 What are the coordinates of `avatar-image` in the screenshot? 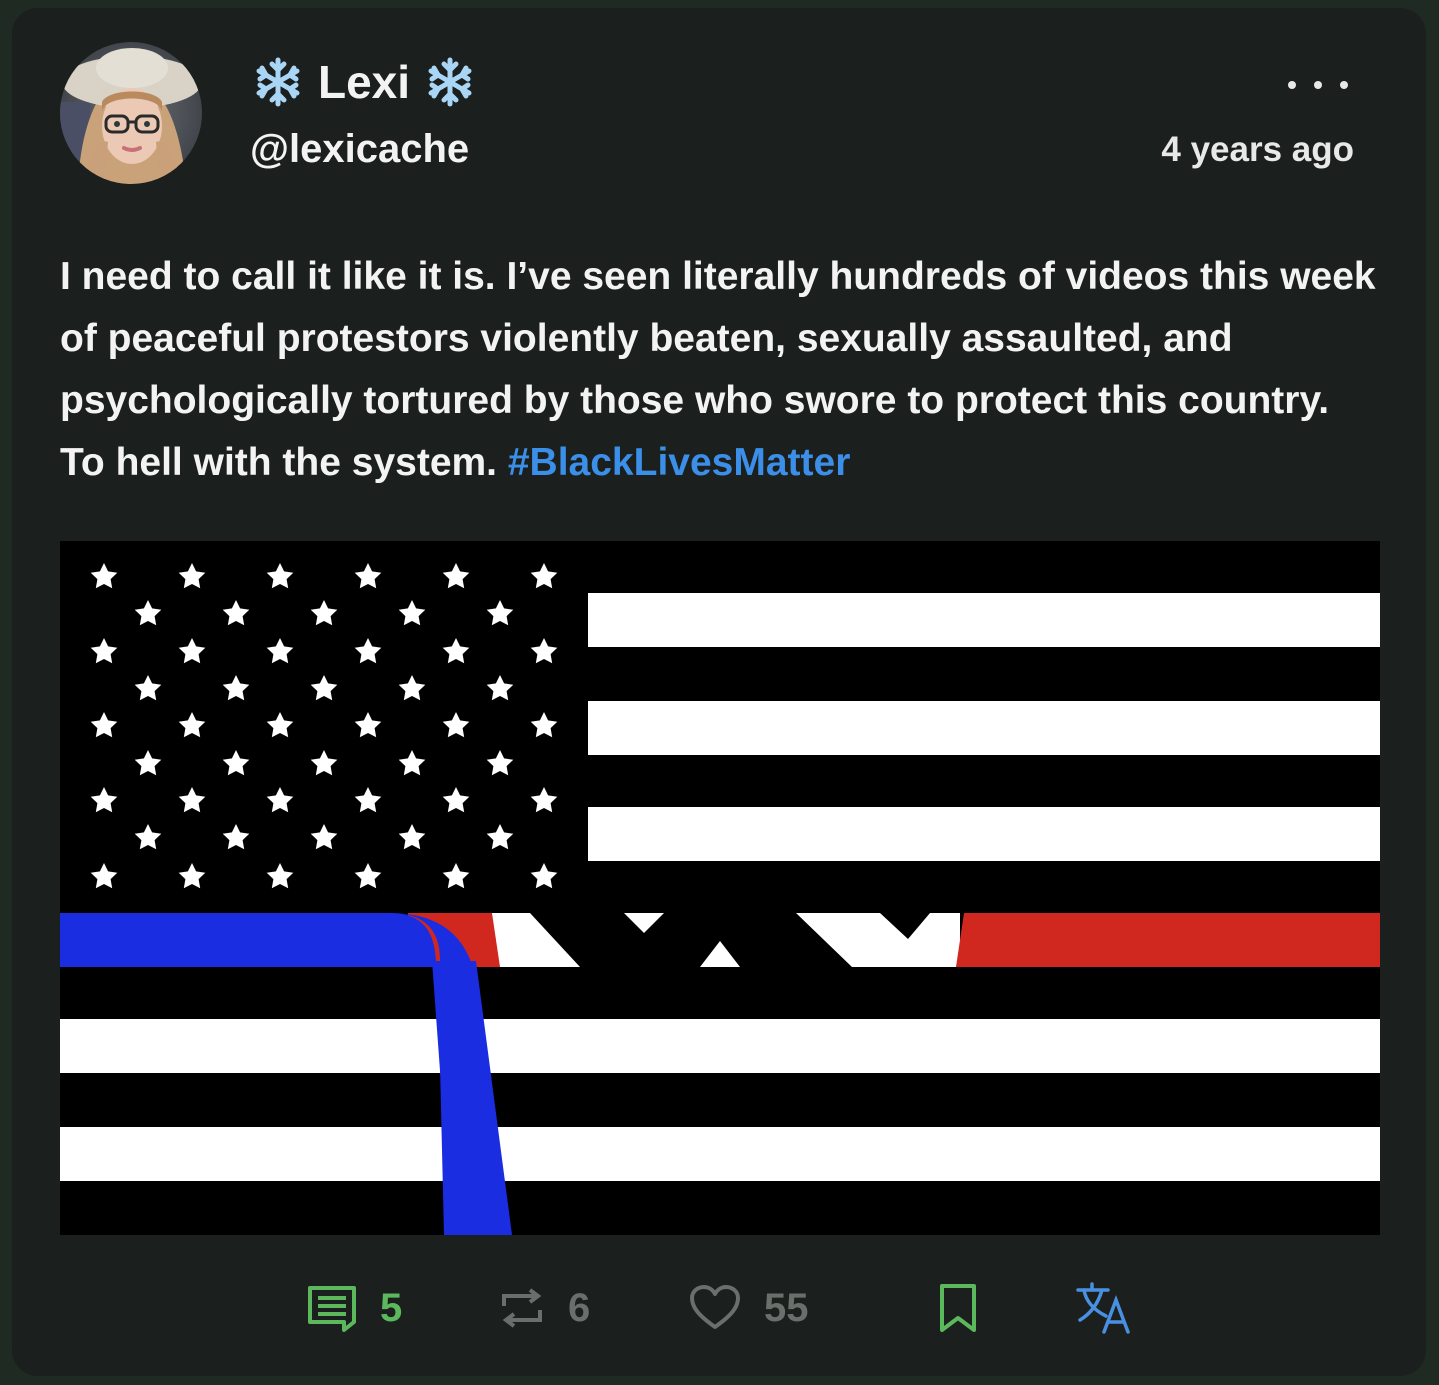 It's located at (131, 113).